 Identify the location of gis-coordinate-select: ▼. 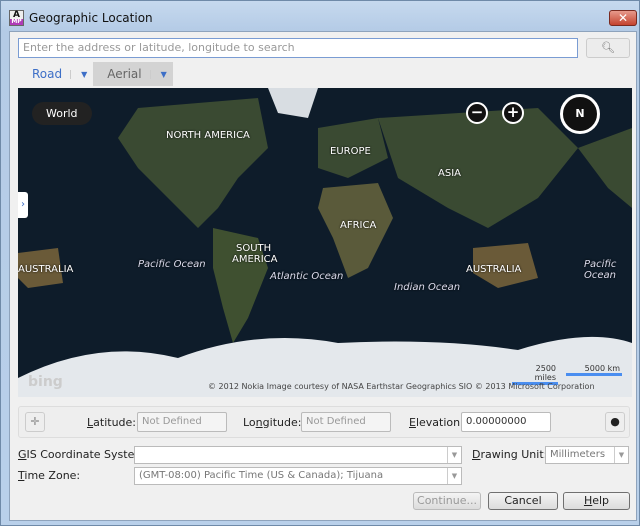
(298, 455).